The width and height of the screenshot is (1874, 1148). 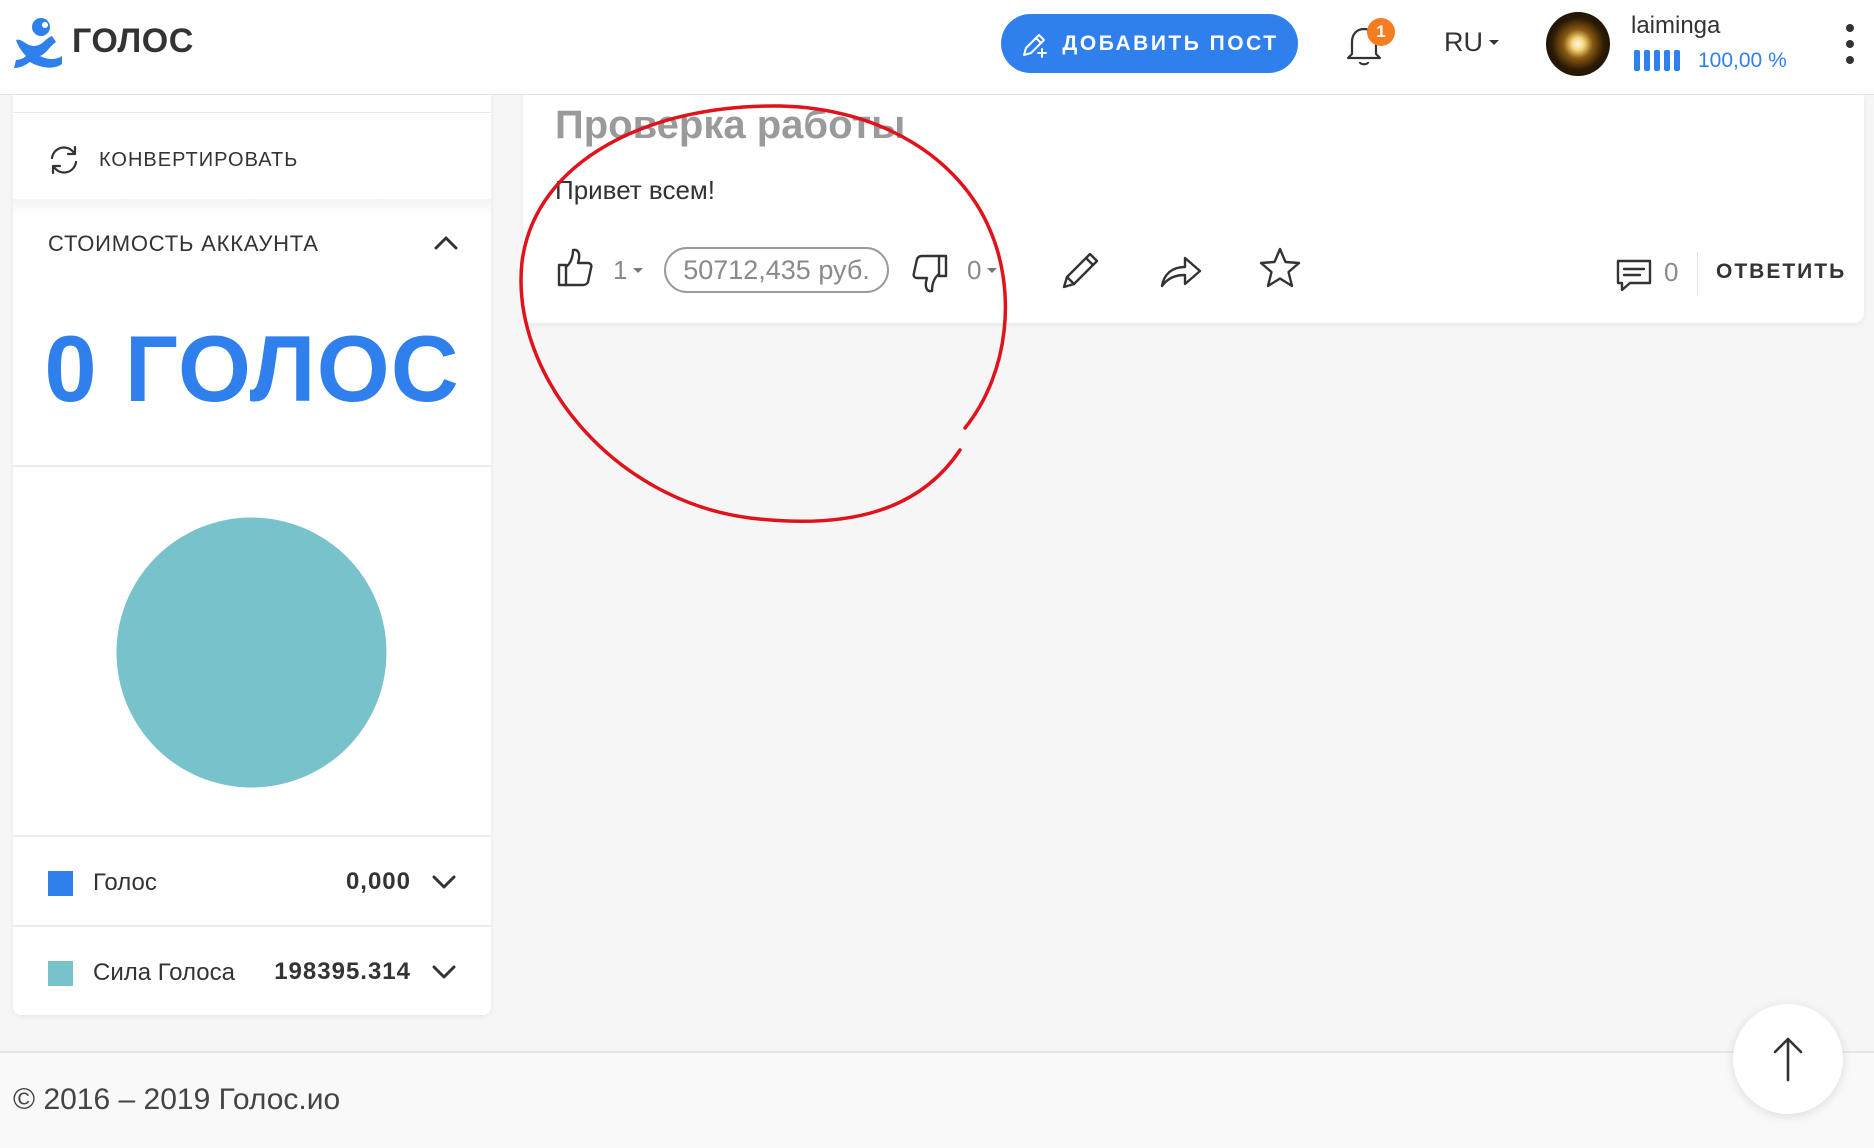 What do you see at coordinates (1781, 272) in the screenshot?
I see `reply-button: ОТВЕТИТЬ` at bounding box center [1781, 272].